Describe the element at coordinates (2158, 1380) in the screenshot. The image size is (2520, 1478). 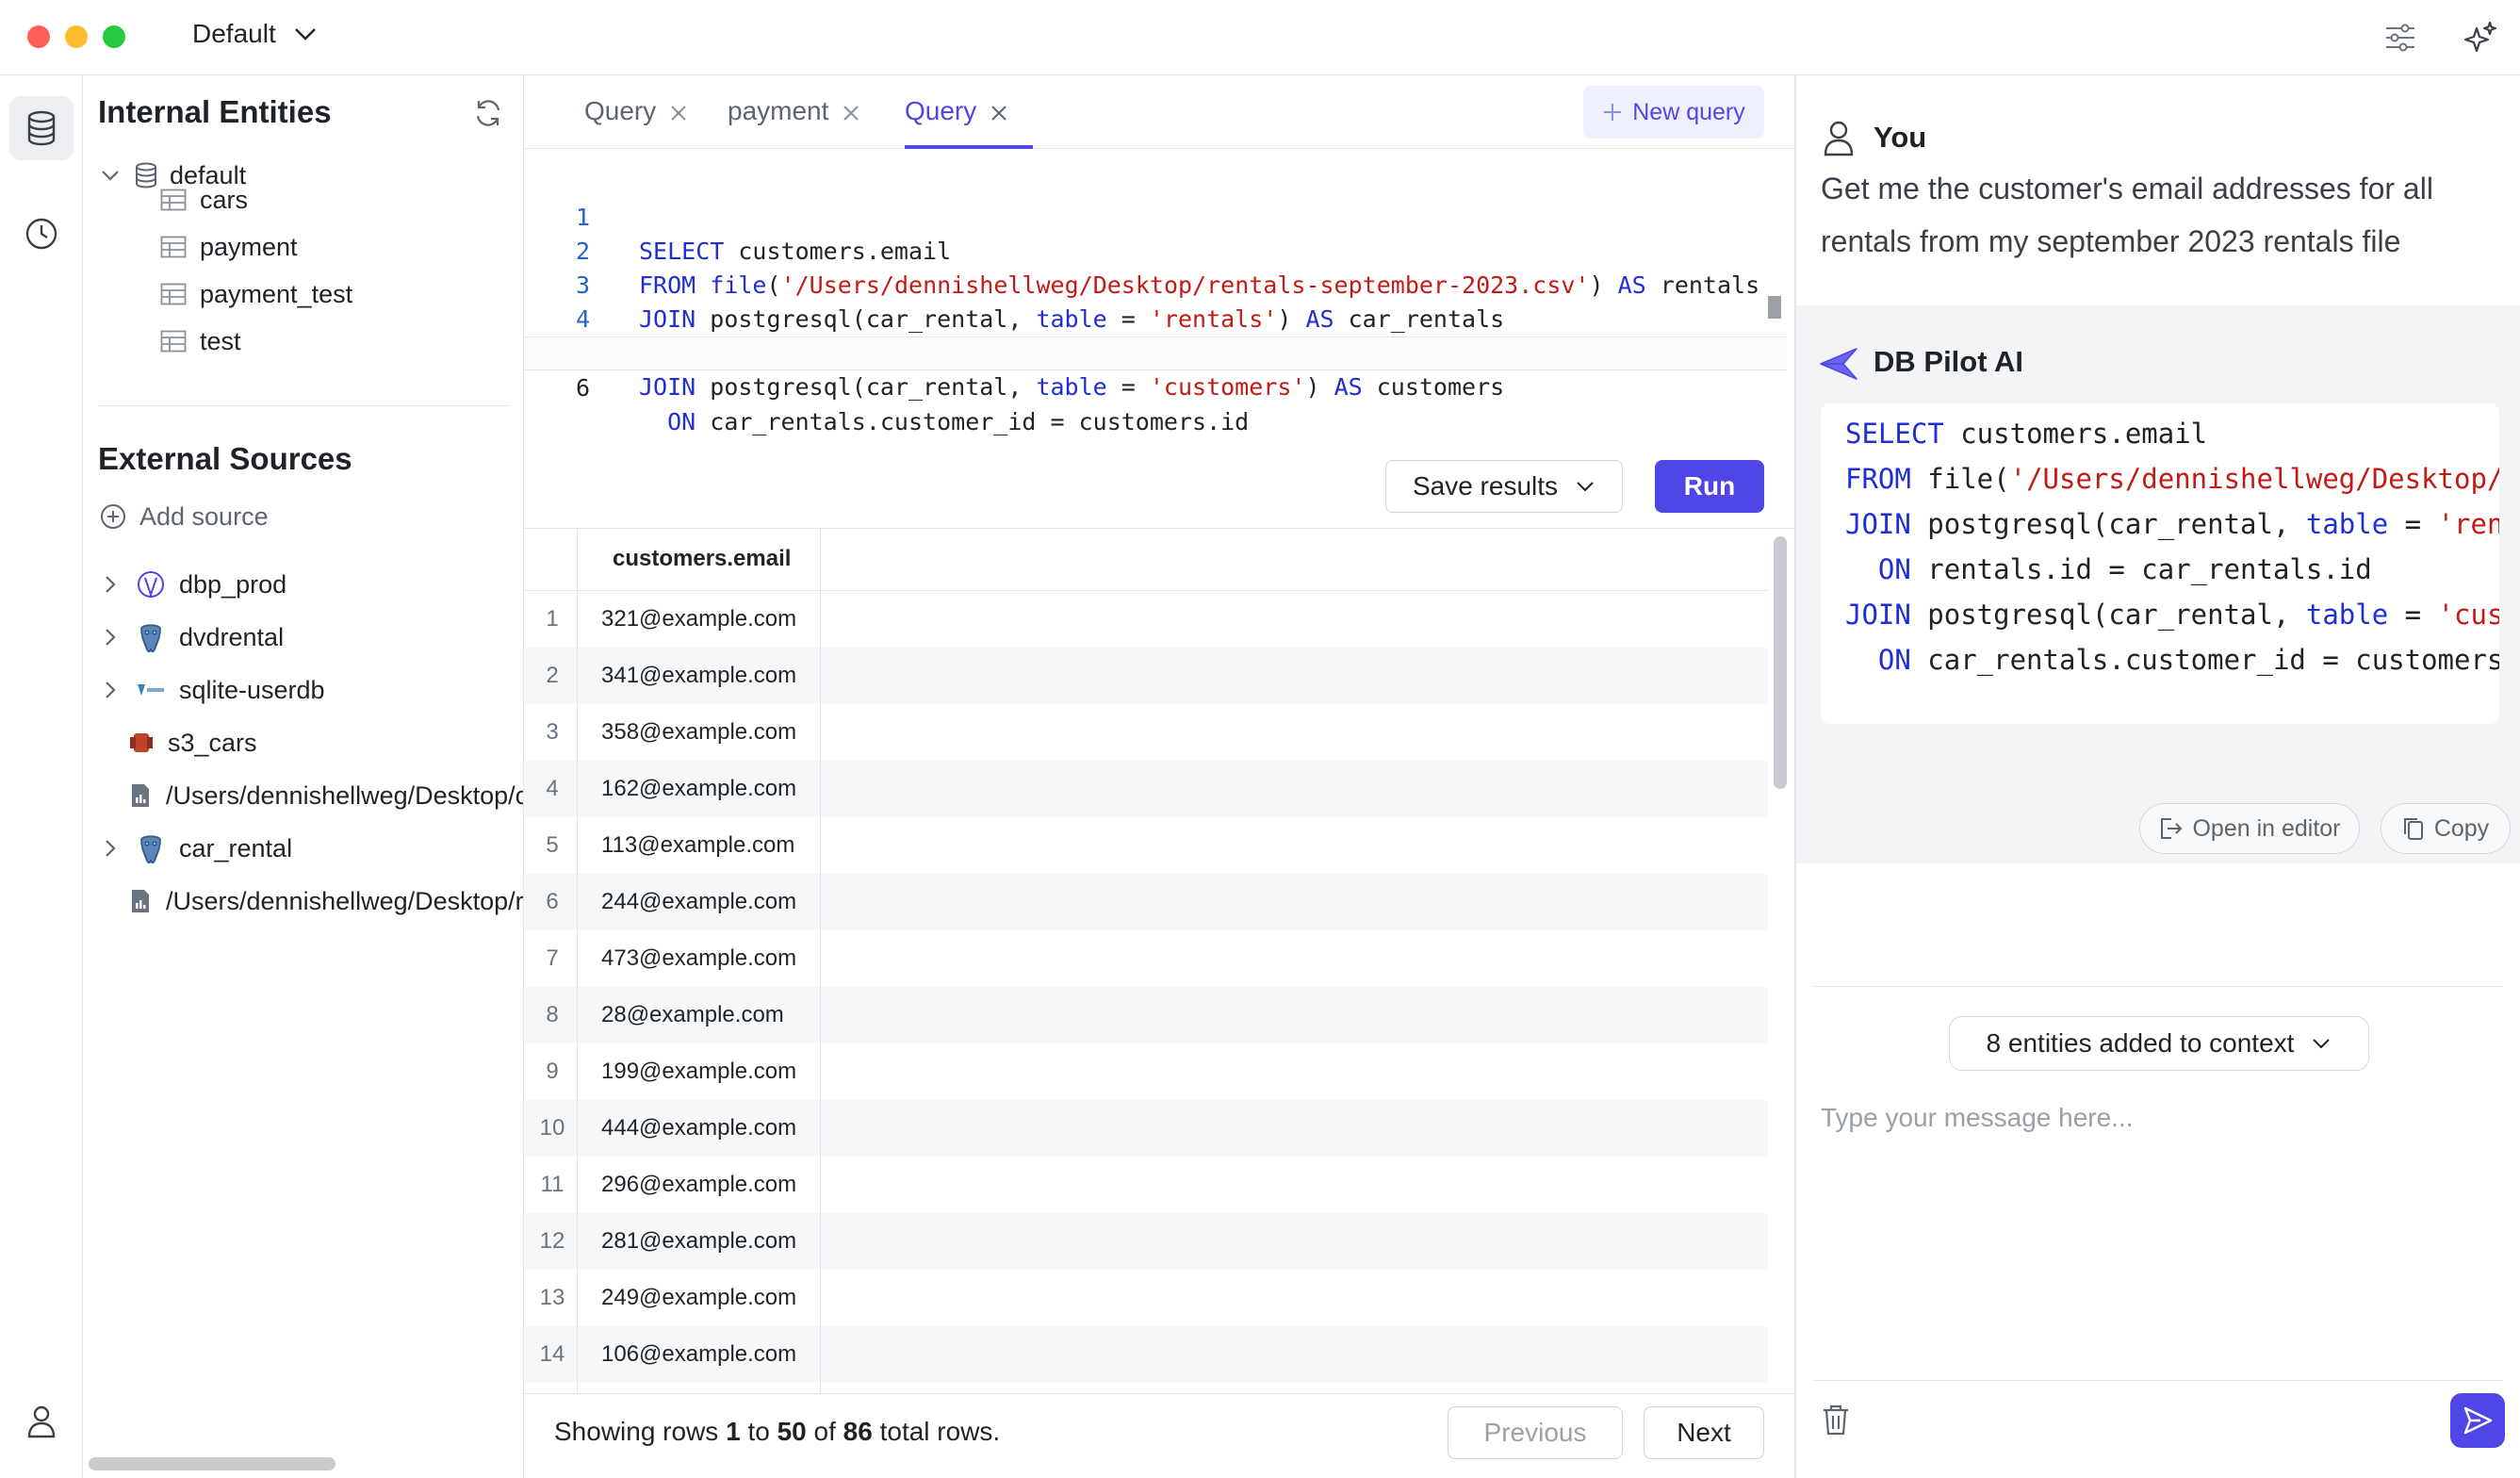
I see `input-divider` at that location.